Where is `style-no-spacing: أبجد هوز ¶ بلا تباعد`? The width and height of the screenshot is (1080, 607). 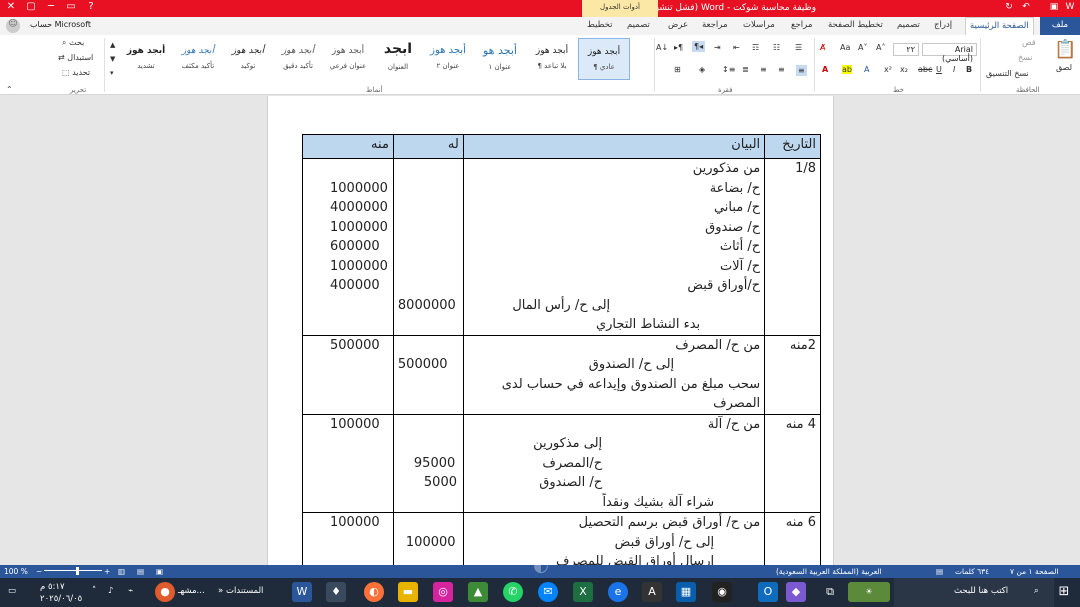
style-no-spacing: أبجد هوز ¶ بلا تباعد is located at coordinates (552, 59).